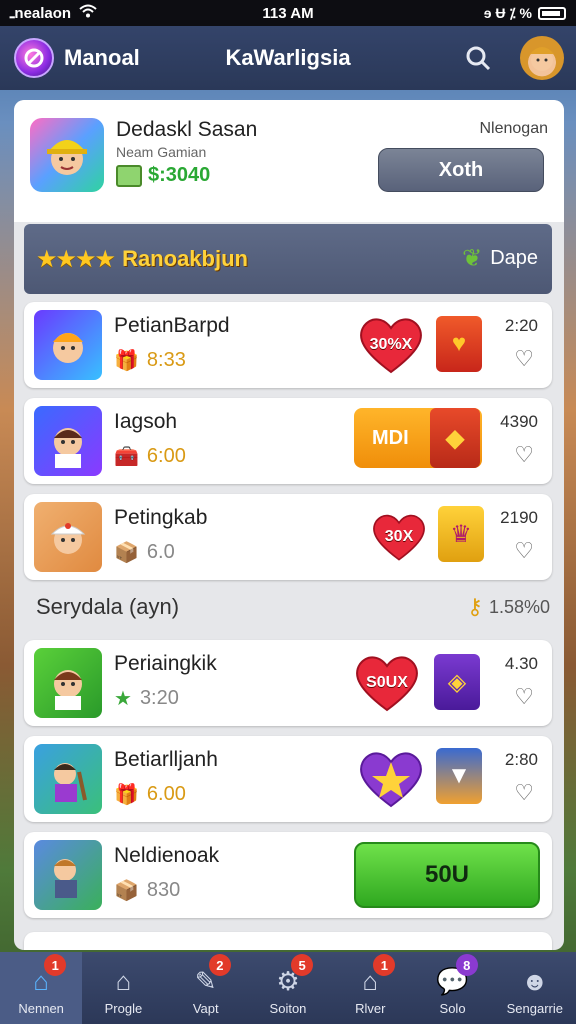  I want to click on character-icon: ☻, so click(535, 981).